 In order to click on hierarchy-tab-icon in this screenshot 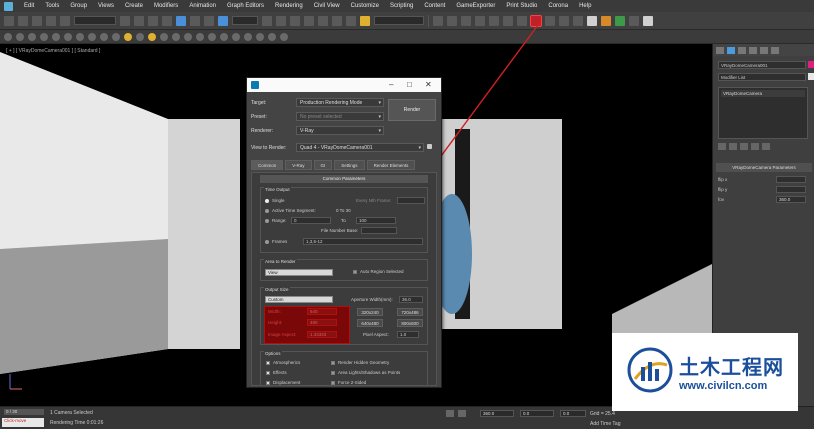, I will do `click(742, 50)`.